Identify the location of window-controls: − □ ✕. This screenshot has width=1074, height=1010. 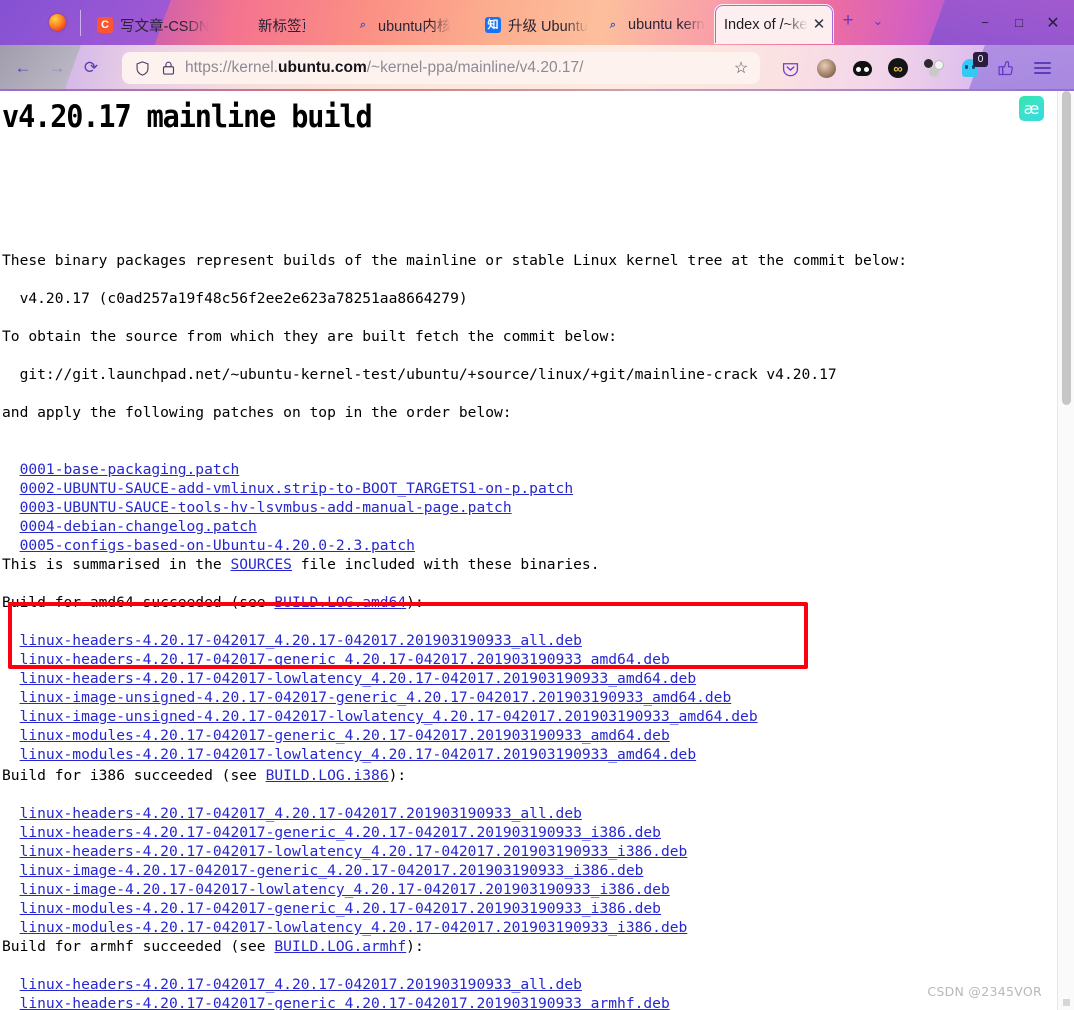
(1019, 22).